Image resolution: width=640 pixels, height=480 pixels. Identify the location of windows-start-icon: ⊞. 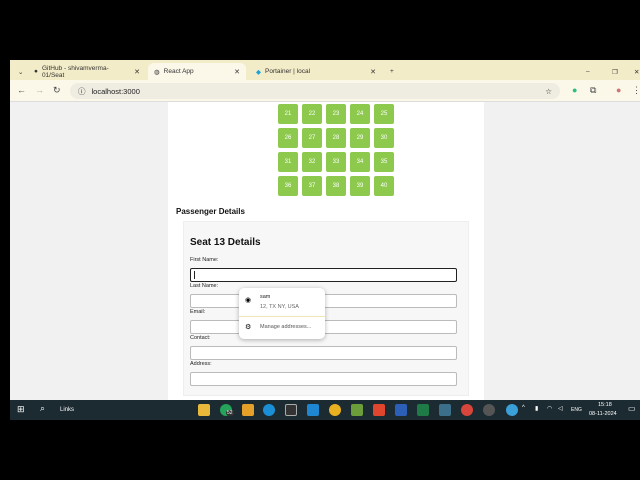
(21, 409).